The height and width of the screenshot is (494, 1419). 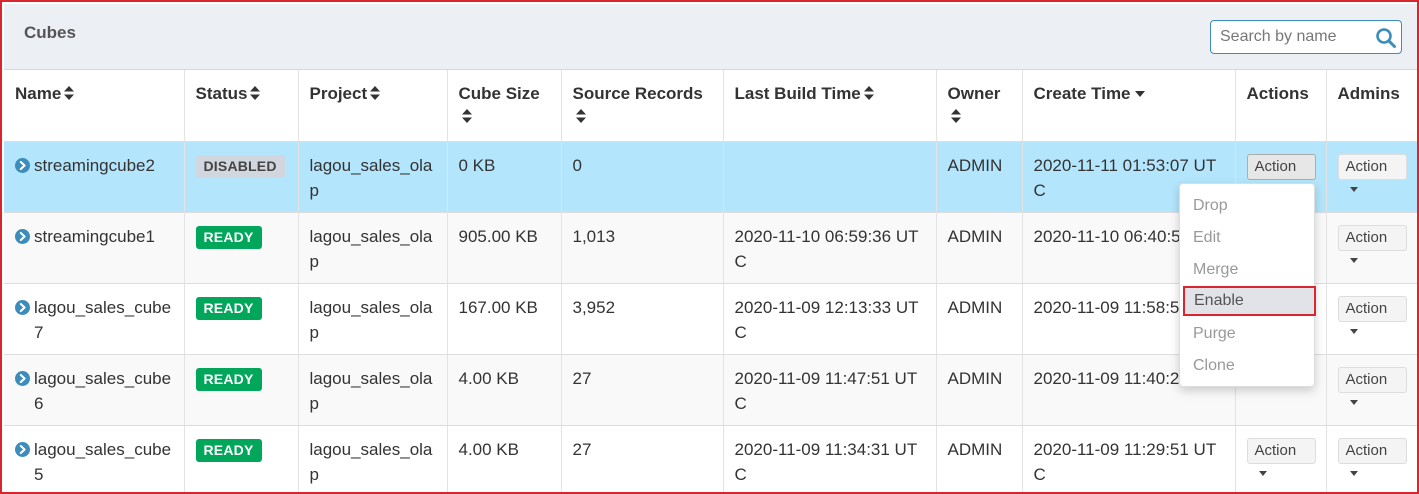 What do you see at coordinates (1275, 166) in the screenshot?
I see `action-button-label: Action` at bounding box center [1275, 166].